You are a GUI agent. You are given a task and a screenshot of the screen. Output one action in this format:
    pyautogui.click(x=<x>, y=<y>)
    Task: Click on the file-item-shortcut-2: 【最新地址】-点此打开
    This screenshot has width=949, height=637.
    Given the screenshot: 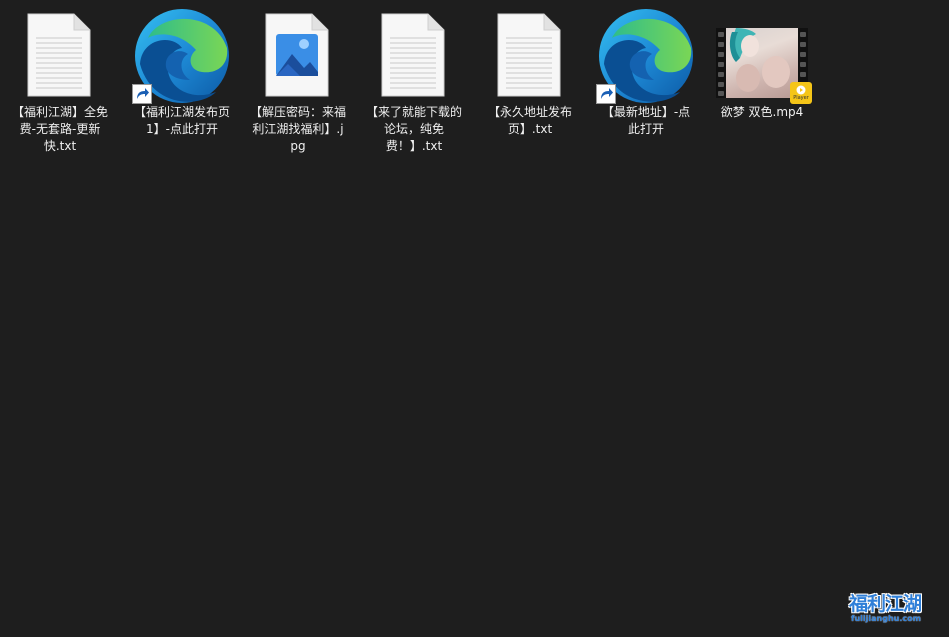 What is the action you would take?
    pyautogui.click(x=646, y=73)
    